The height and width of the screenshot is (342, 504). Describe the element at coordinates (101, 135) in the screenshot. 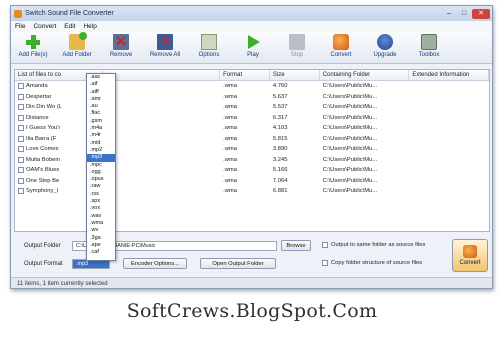

I see `format-option: .m4r` at that location.